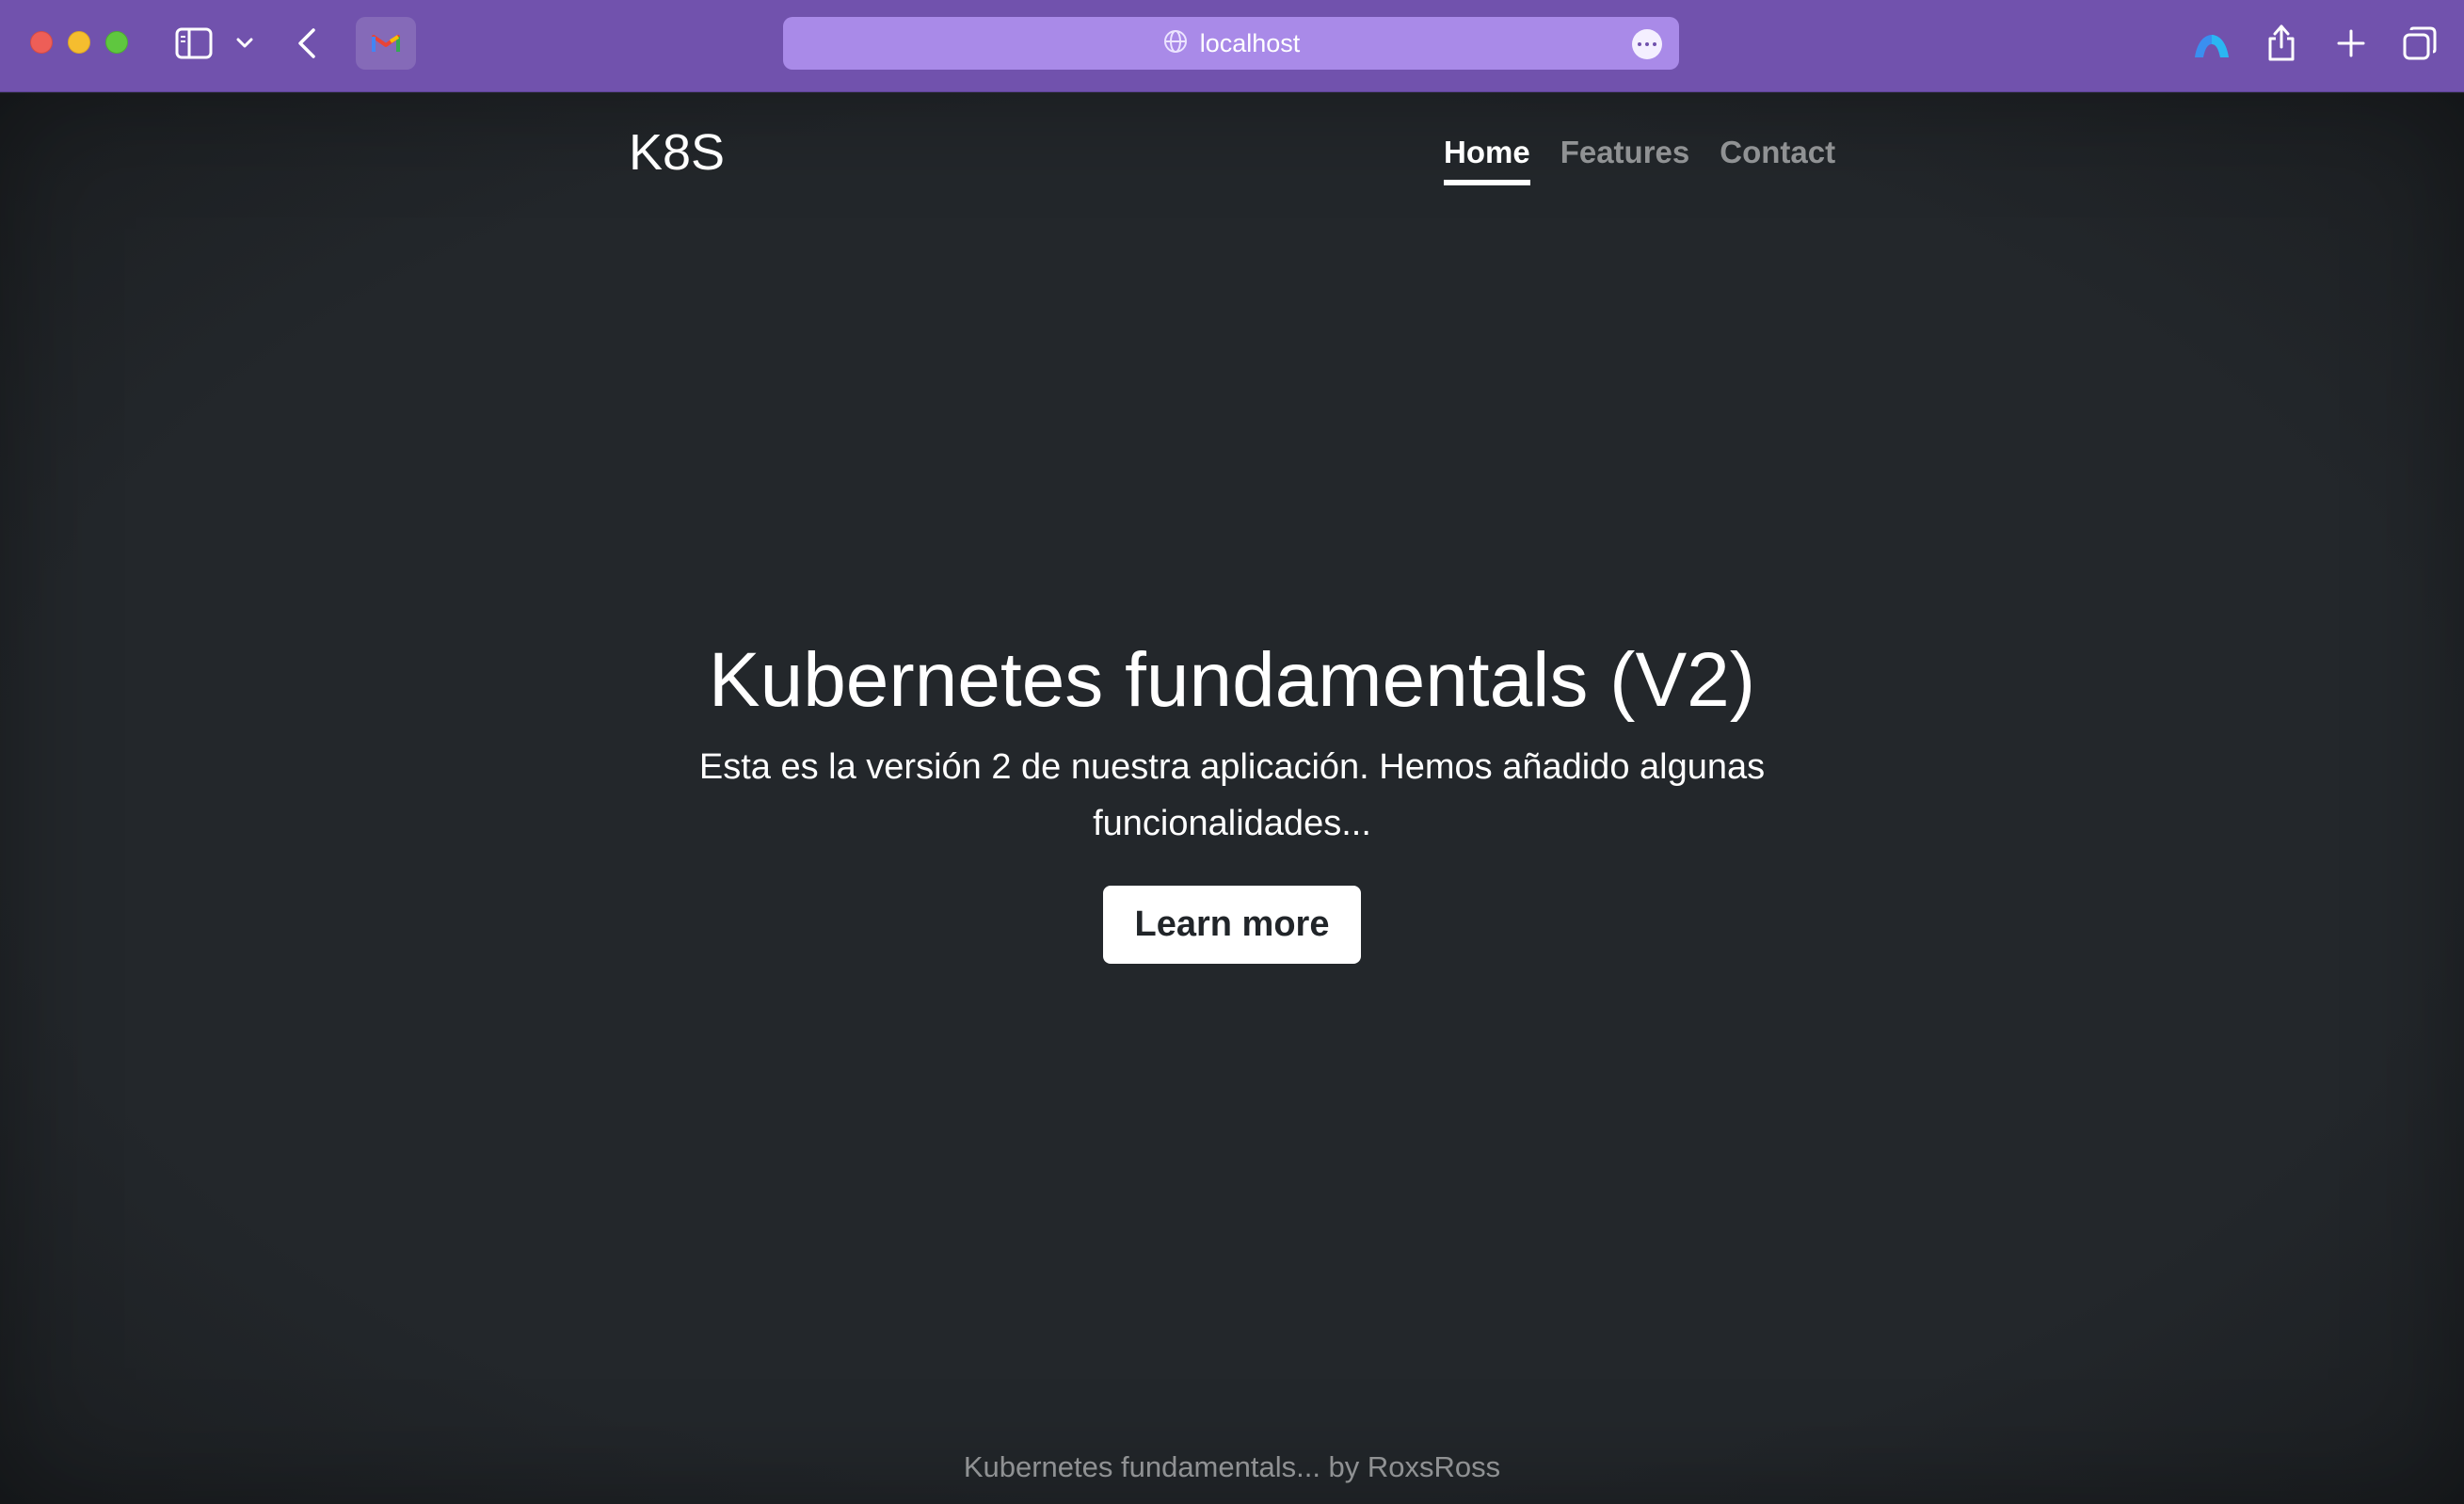 The image size is (2464, 1504). What do you see at coordinates (1625, 160) in the screenshot?
I see `nav-features-link: Features` at bounding box center [1625, 160].